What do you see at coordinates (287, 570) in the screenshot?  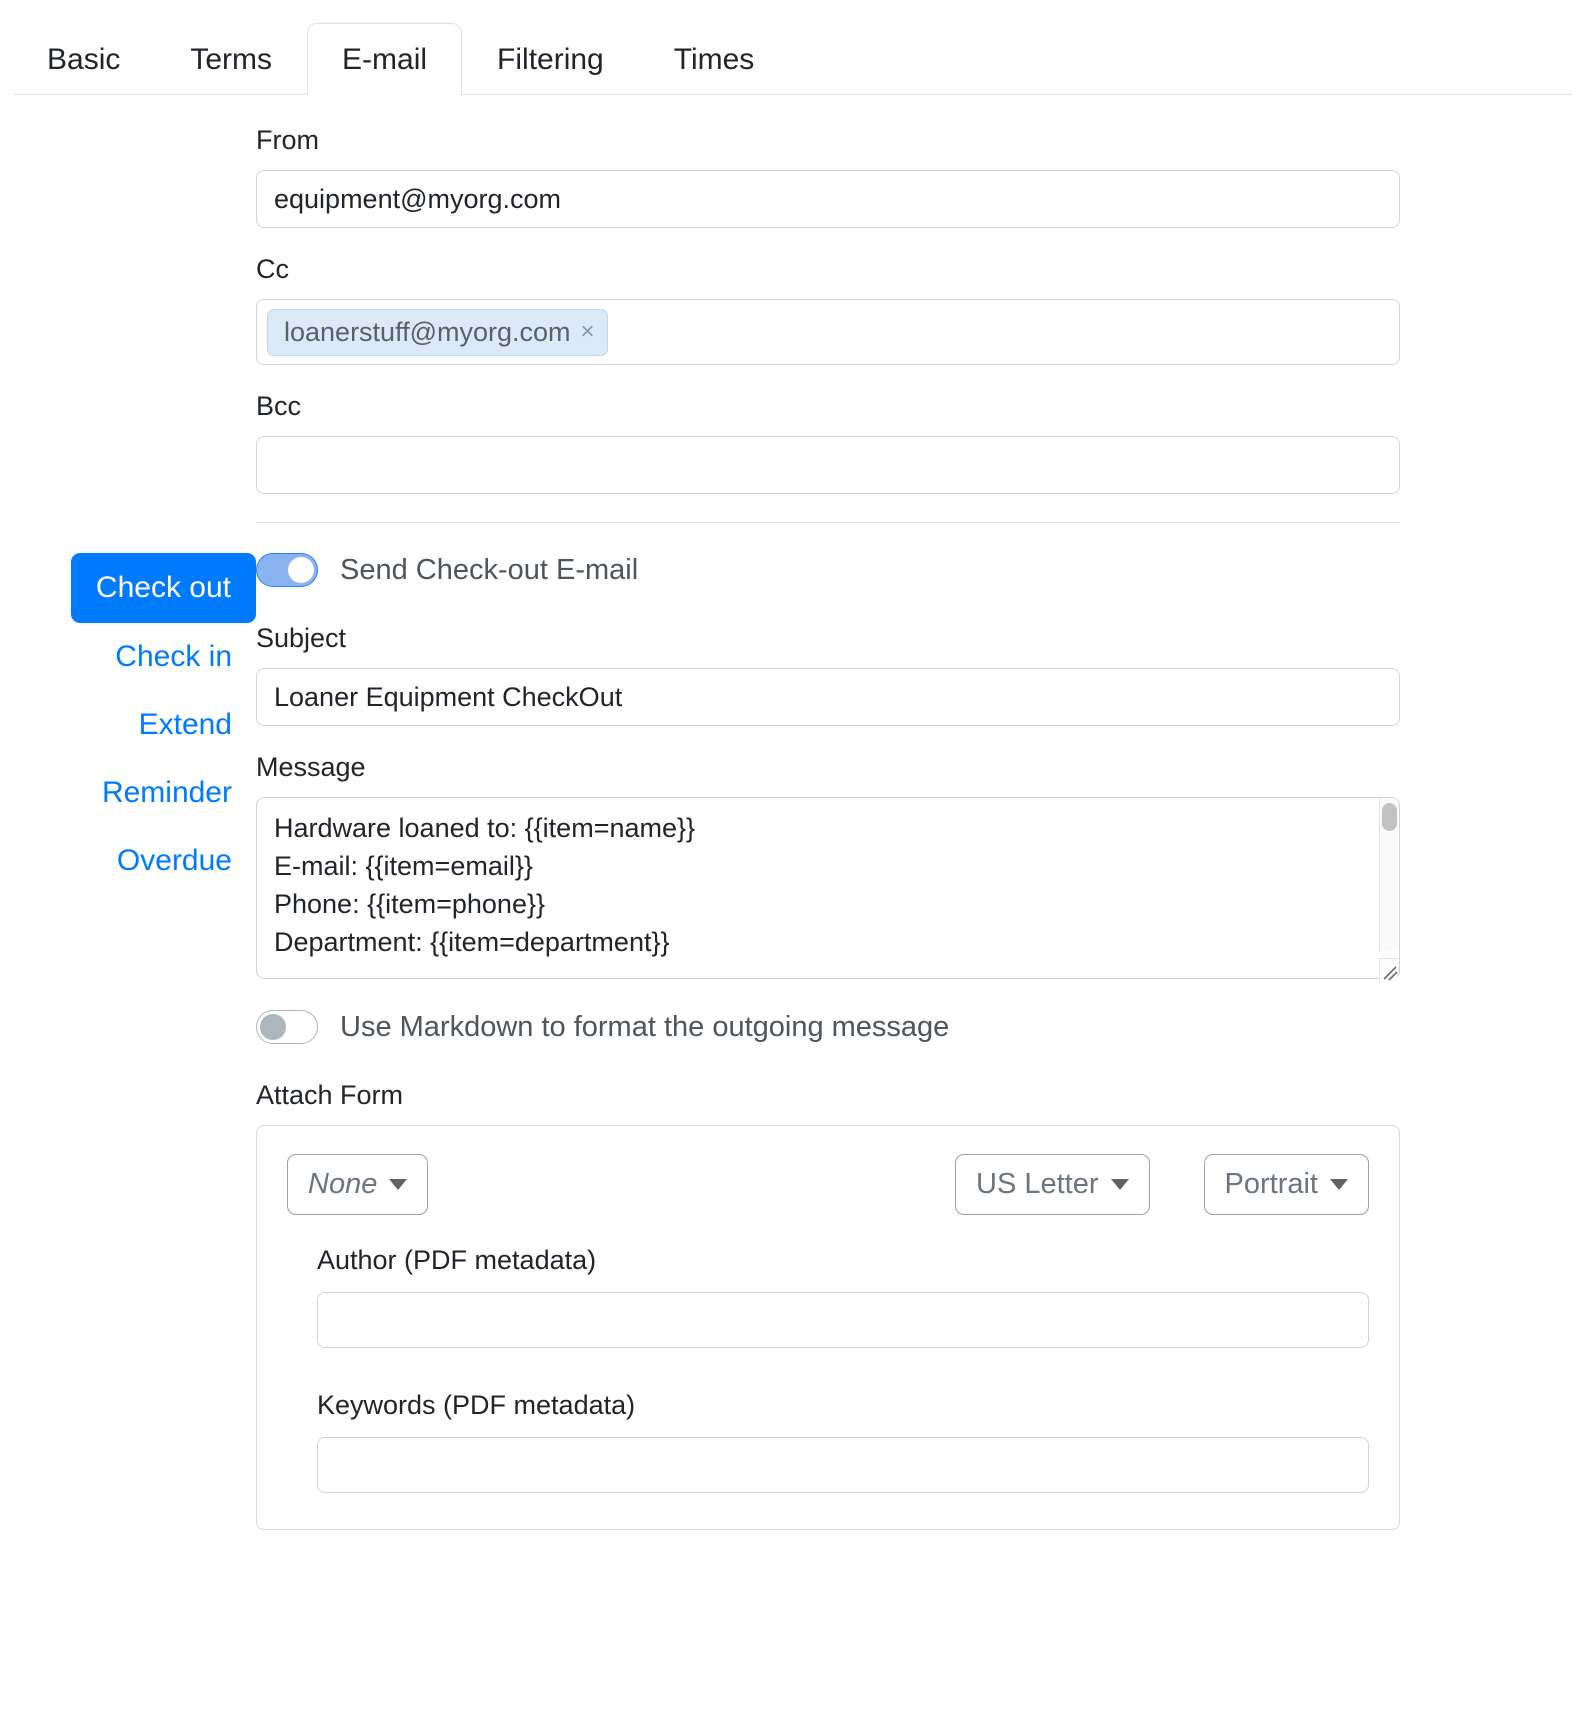 I see `send-email-toggle` at bounding box center [287, 570].